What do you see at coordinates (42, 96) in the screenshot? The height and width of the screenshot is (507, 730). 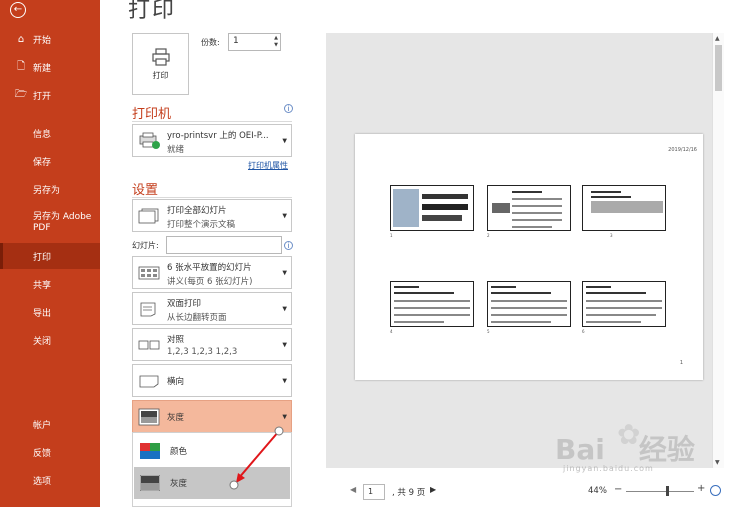 I see `sidebar-item-label: 打开` at bounding box center [42, 96].